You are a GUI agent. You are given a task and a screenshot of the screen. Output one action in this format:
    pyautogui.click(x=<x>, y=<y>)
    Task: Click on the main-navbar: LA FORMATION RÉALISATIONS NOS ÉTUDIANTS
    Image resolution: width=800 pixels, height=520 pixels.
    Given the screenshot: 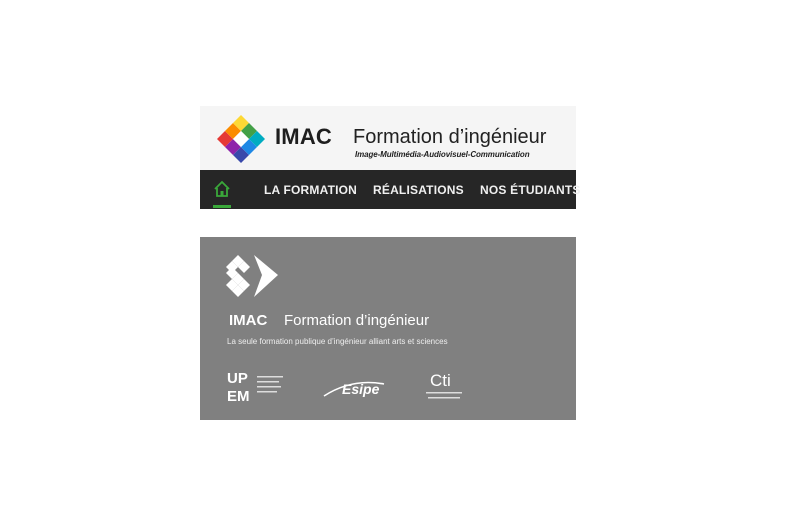 What is the action you would take?
    pyautogui.click(x=390, y=189)
    